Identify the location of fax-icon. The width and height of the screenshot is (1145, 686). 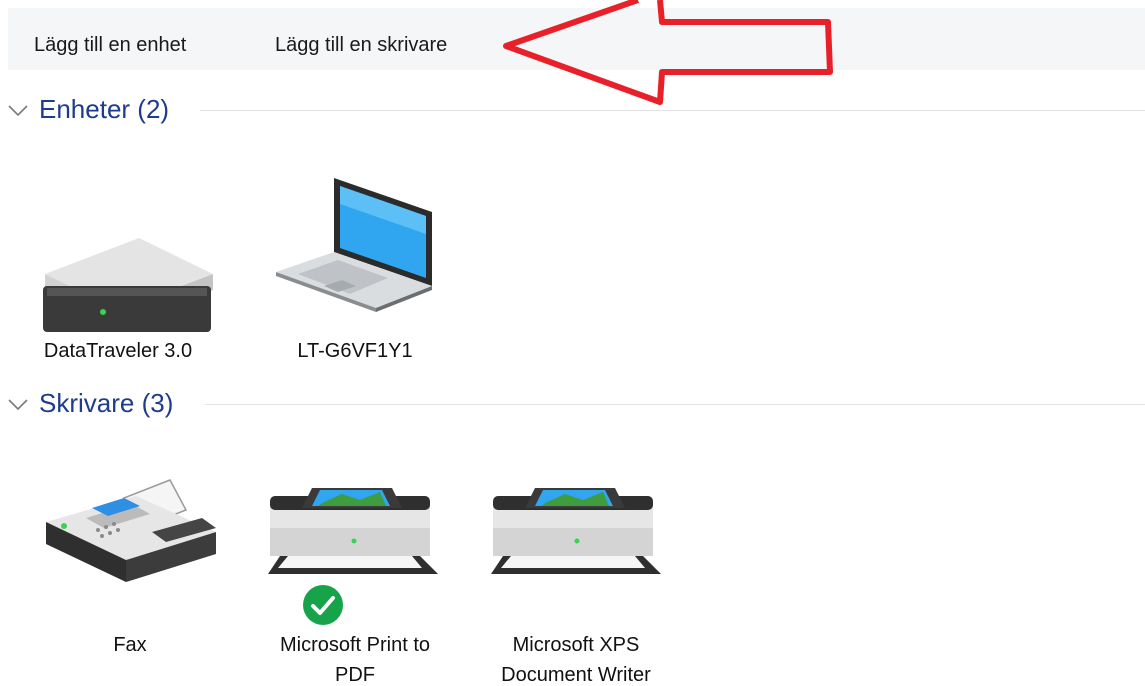
(131, 530).